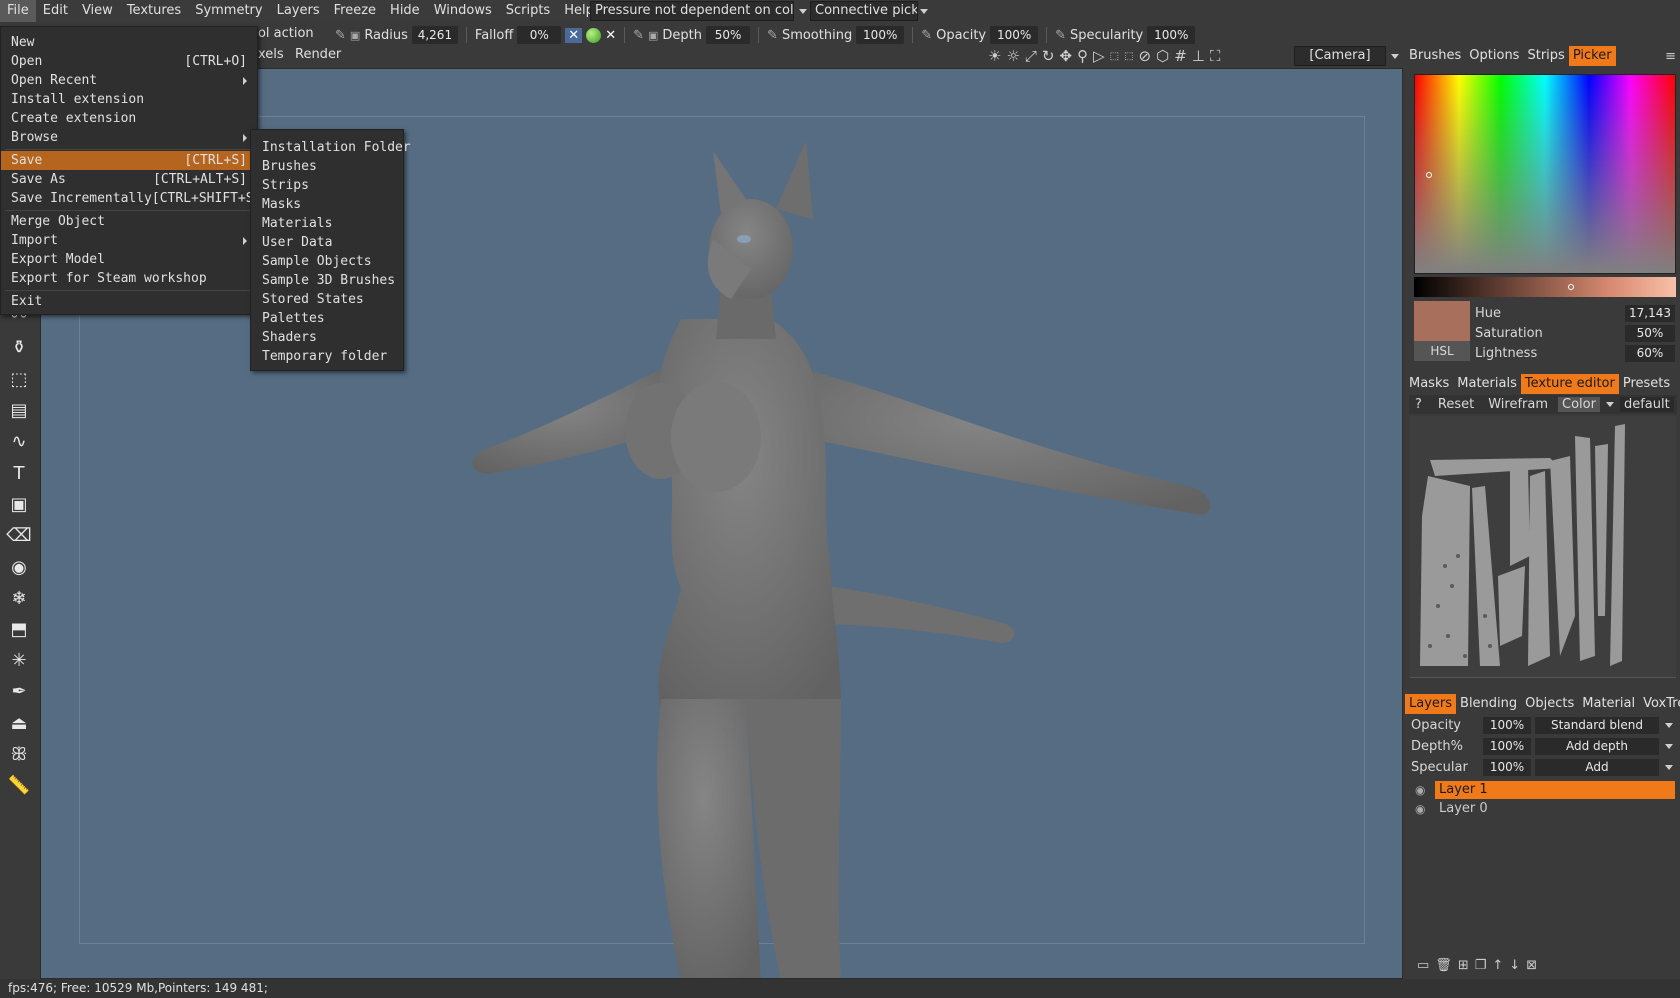 This screenshot has width=1680, height=998. I want to click on frame-pen-icon: ⬚, so click(1128, 56).